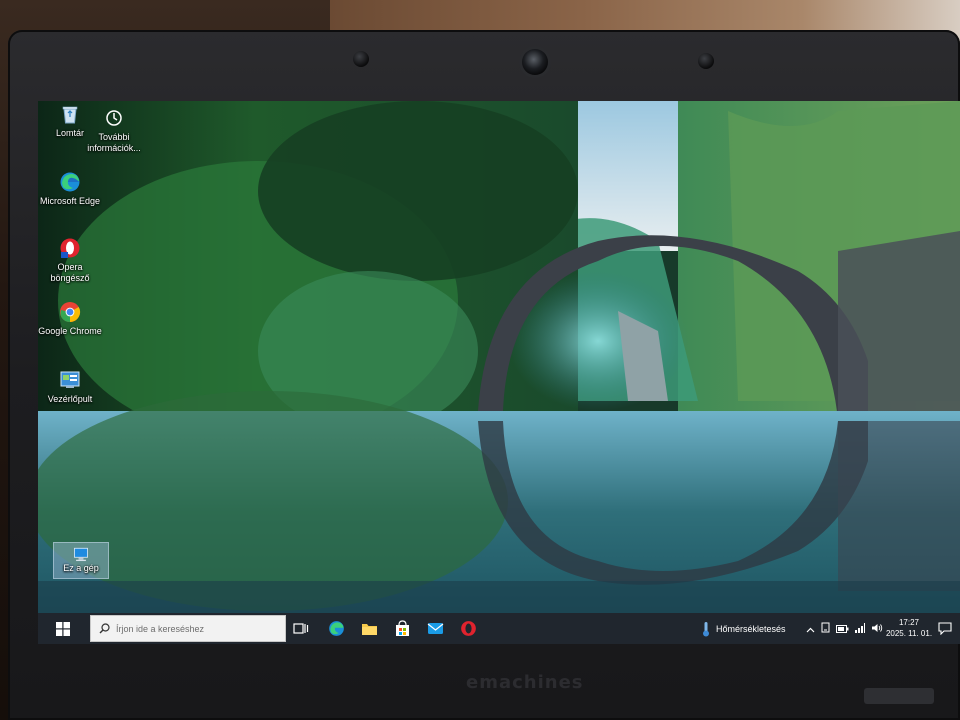 The width and height of the screenshot is (960, 720). Describe the element at coordinates (899, 696) in the screenshot. I see `hinge-button` at that location.